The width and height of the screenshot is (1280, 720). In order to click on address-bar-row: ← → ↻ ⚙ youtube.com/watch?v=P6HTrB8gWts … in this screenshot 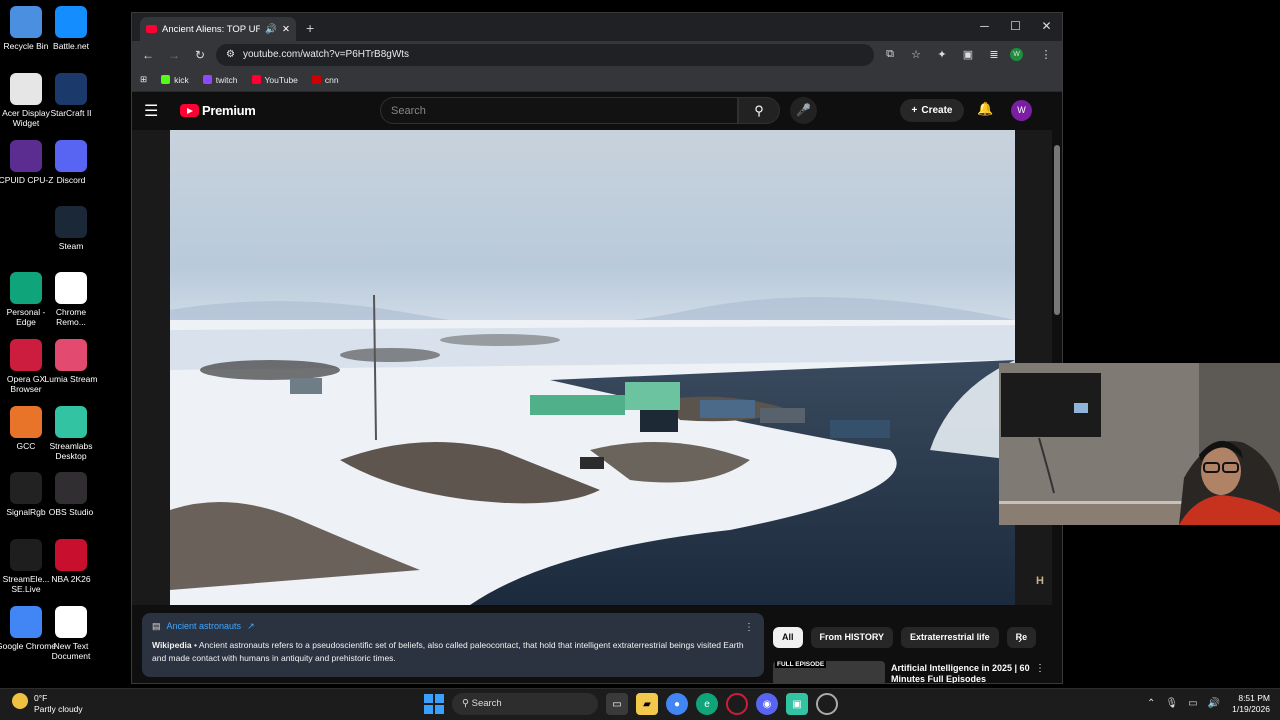, I will do `click(597, 54)`.